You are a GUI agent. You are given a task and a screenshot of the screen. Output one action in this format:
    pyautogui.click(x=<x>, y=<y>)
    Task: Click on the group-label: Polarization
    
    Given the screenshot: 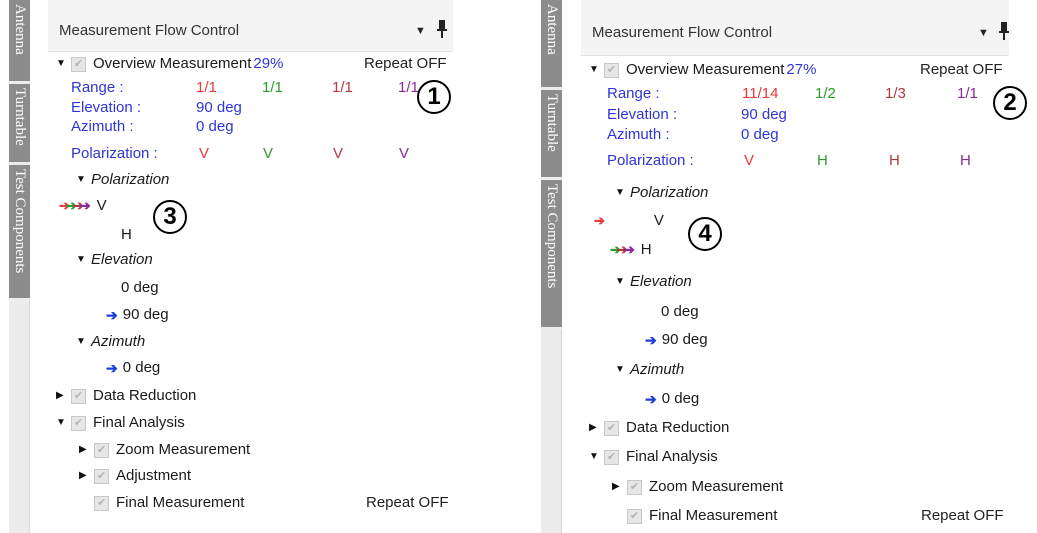 What is the action you would take?
    pyautogui.click(x=130, y=179)
    